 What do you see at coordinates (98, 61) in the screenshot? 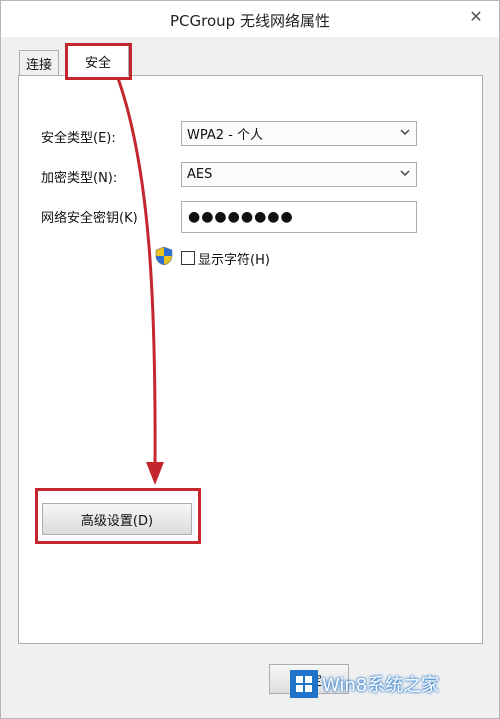
I see `security-tab-highlight` at bounding box center [98, 61].